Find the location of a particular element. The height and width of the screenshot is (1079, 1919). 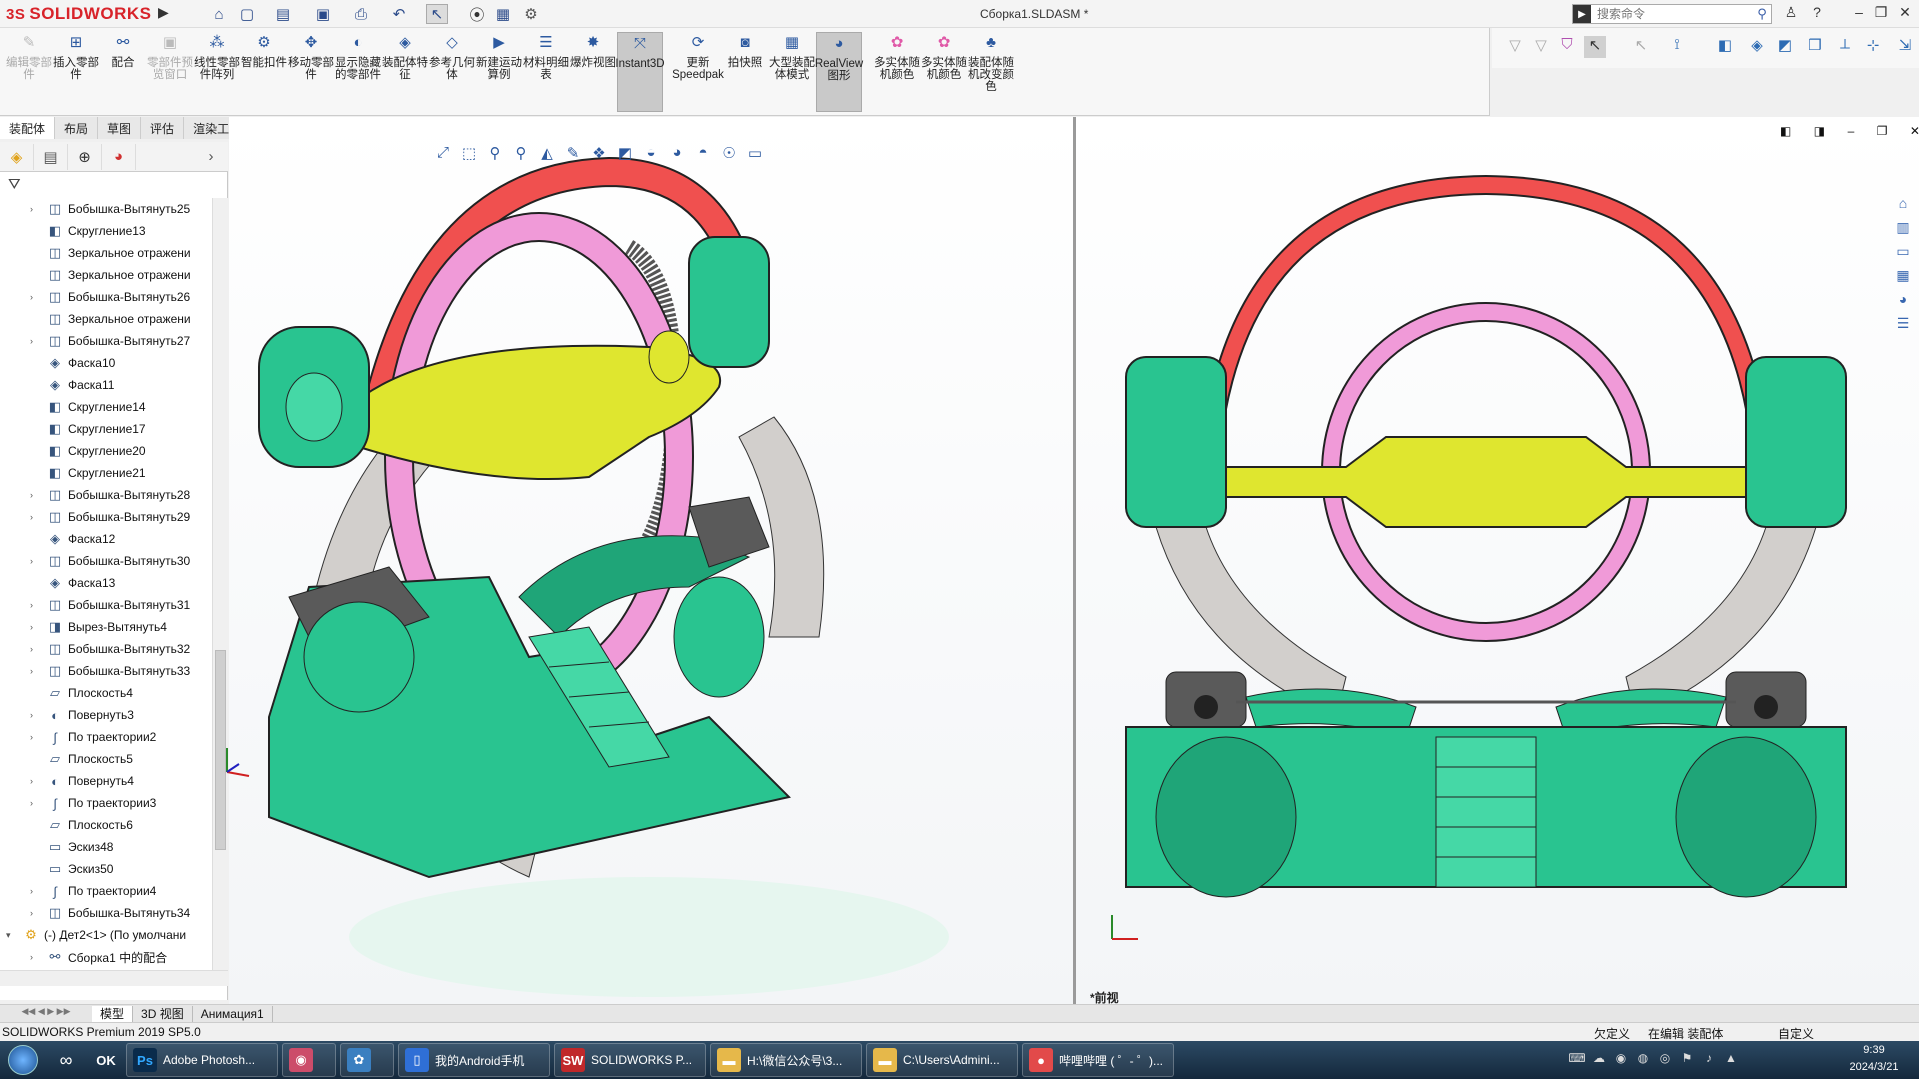

status-units: 自定义 is located at coordinates (1796, 1033).